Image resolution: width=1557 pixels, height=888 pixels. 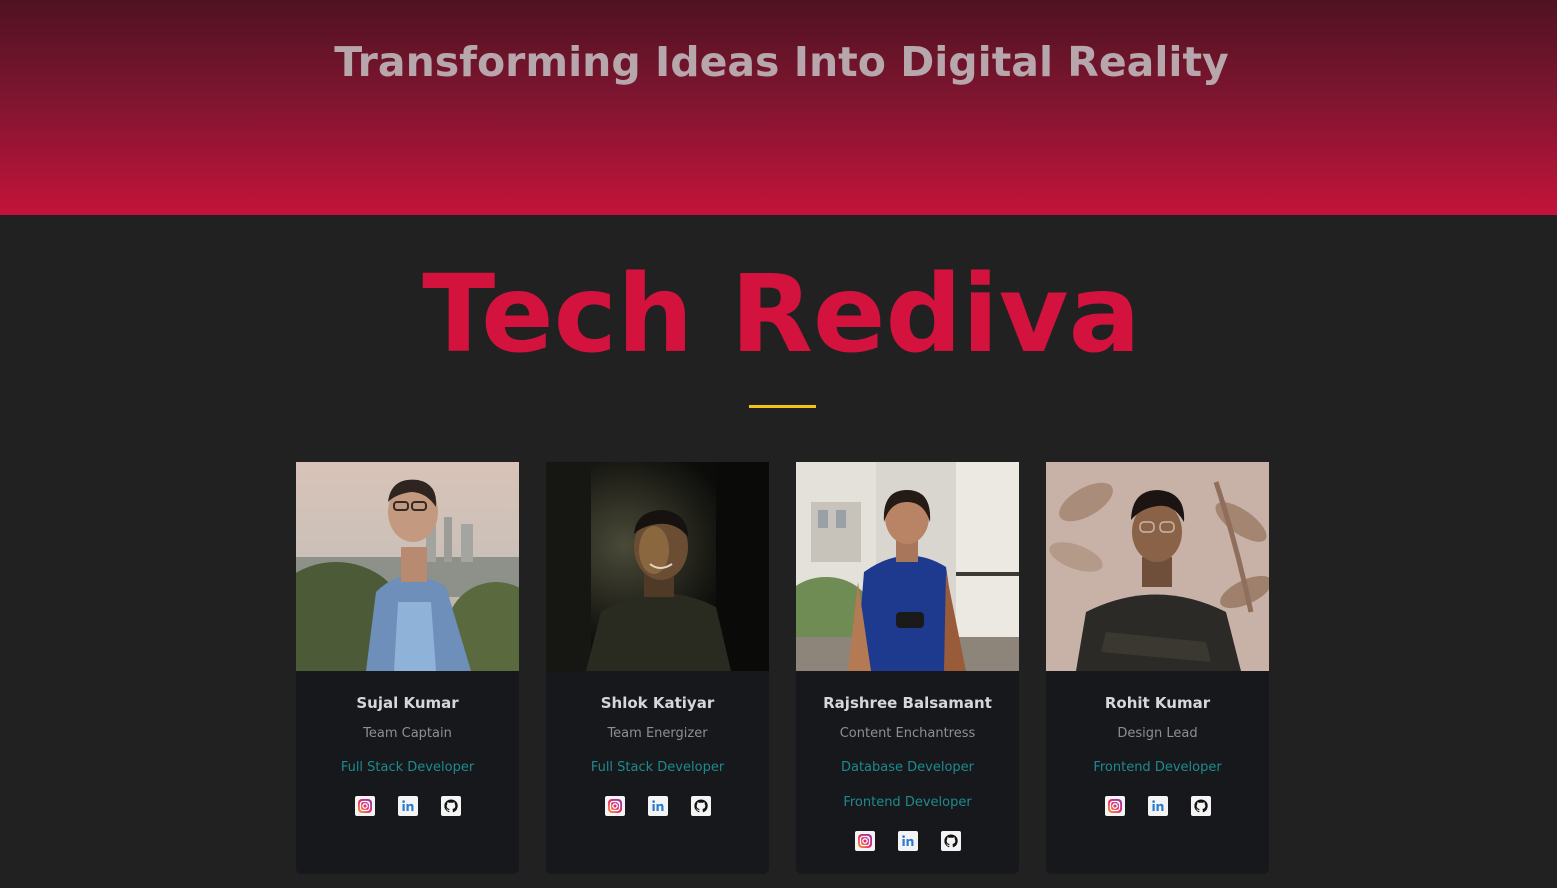 What do you see at coordinates (657, 703) in the screenshot?
I see `member-name: Shlok Katiyar` at bounding box center [657, 703].